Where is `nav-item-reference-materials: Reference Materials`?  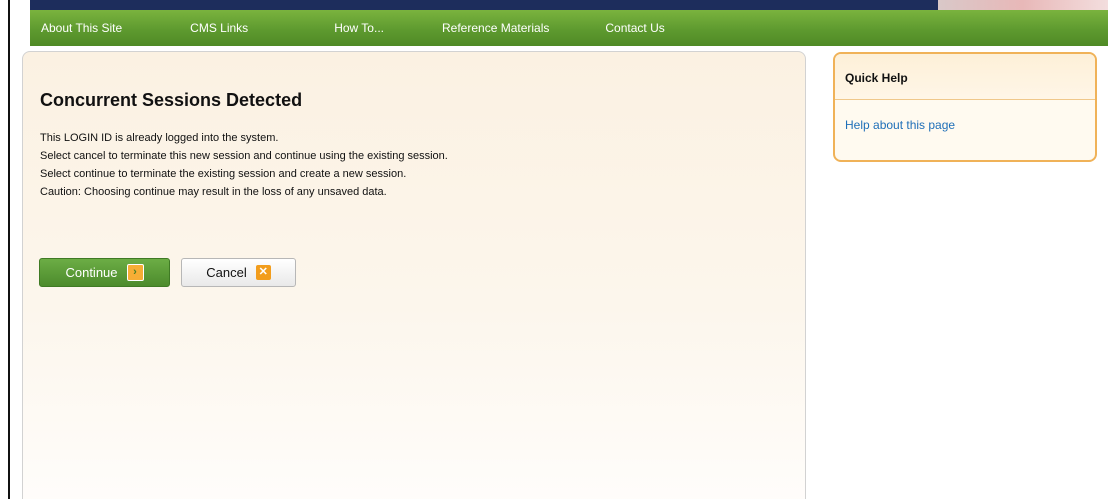 nav-item-reference-materials: Reference Materials is located at coordinates (495, 28).